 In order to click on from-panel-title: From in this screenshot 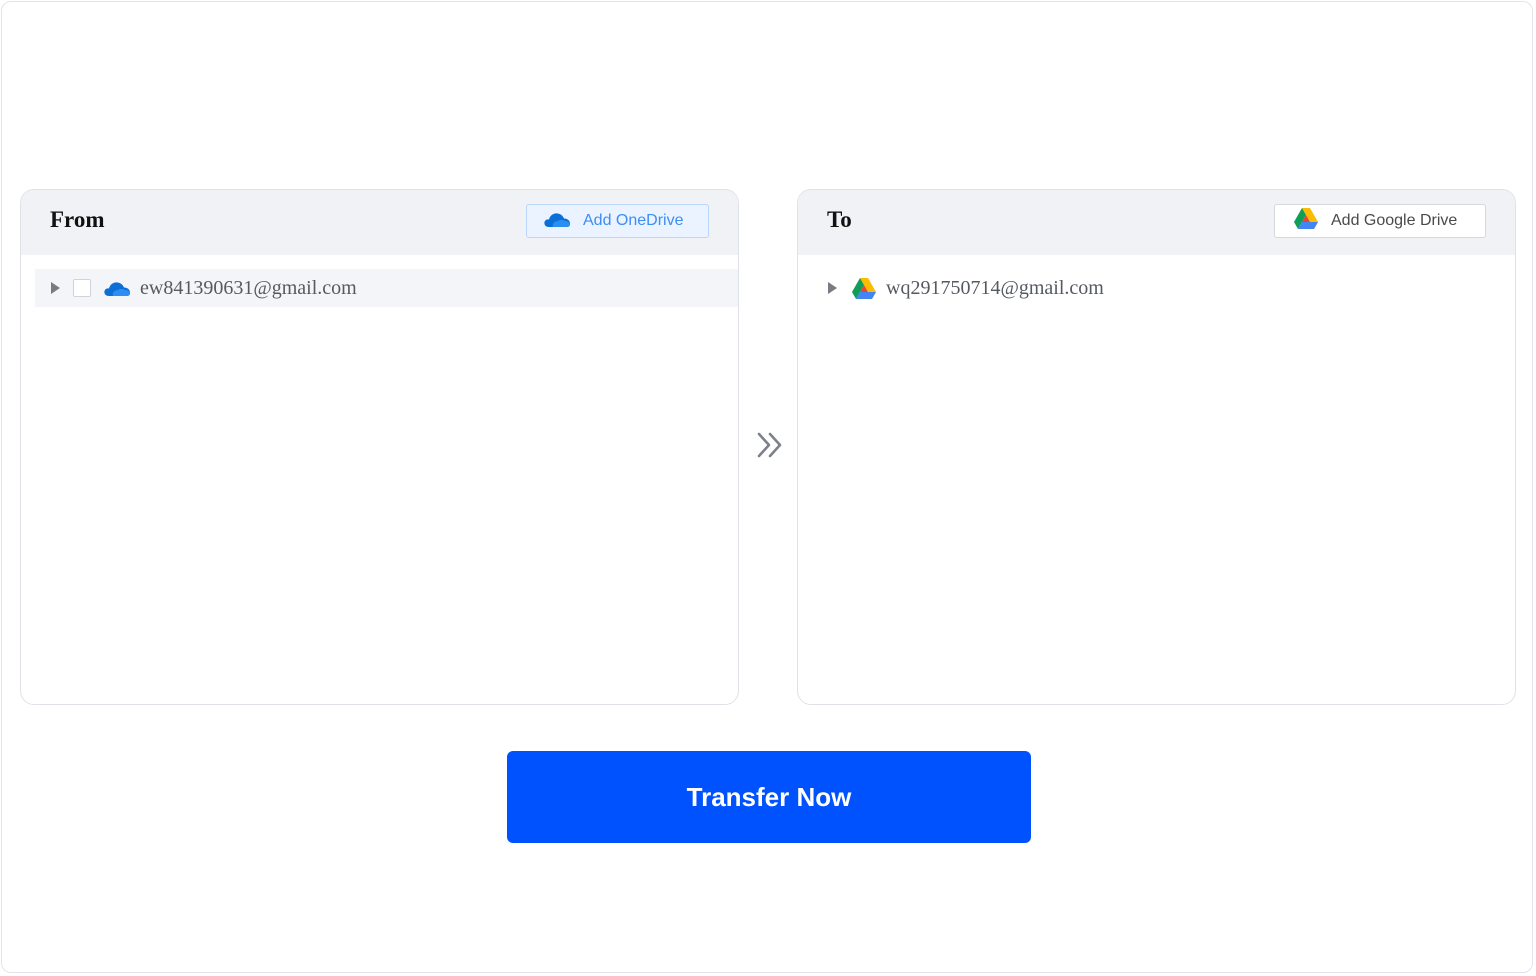, I will do `click(77, 219)`.